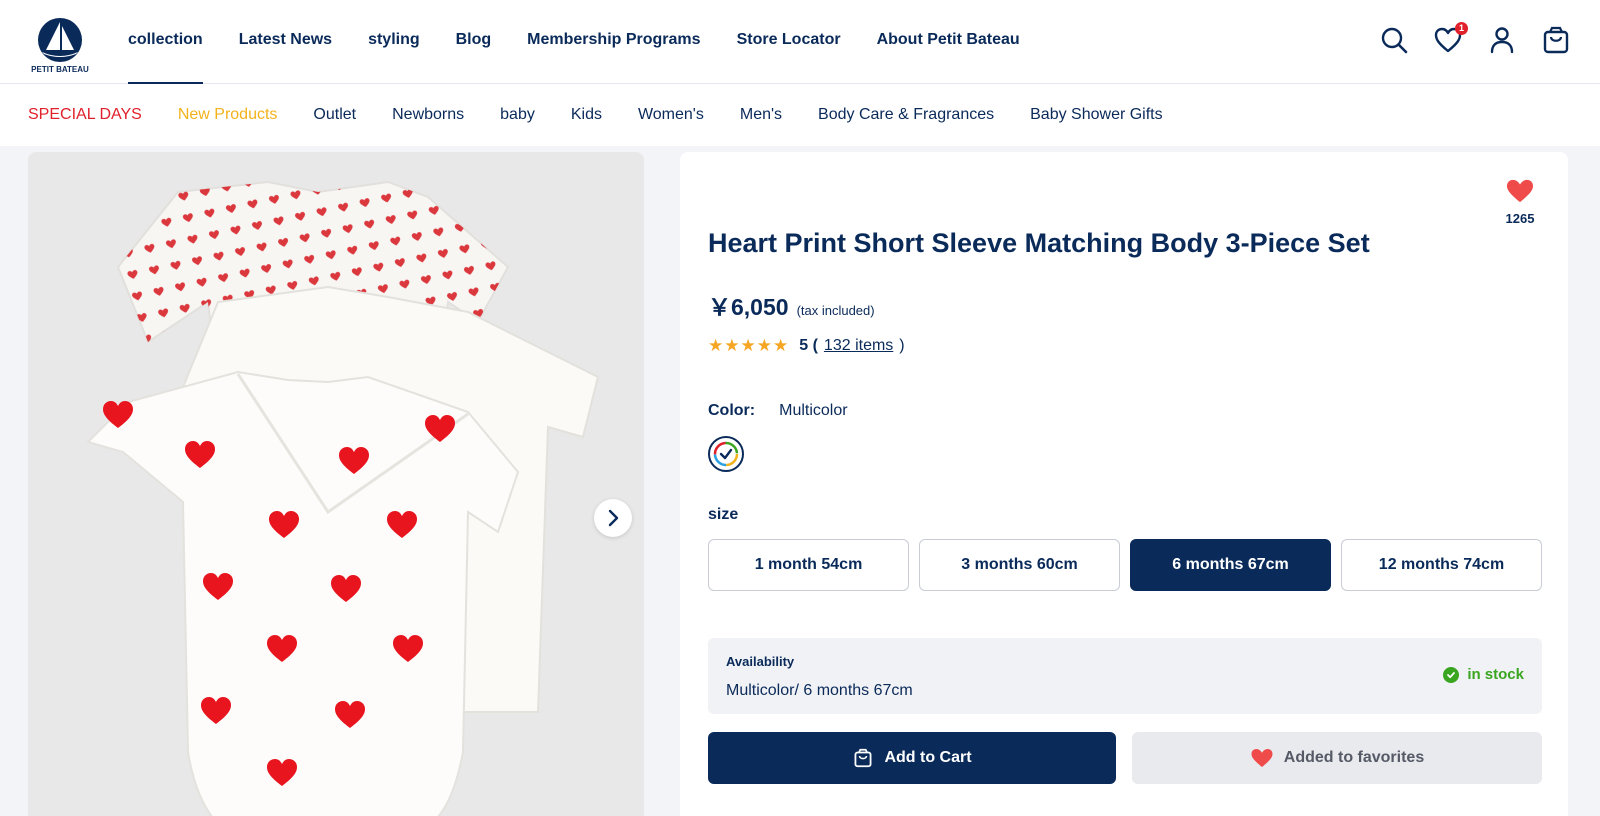 The image size is (1600, 816). What do you see at coordinates (760, 661) in the screenshot?
I see `availability-label: Availability` at bounding box center [760, 661].